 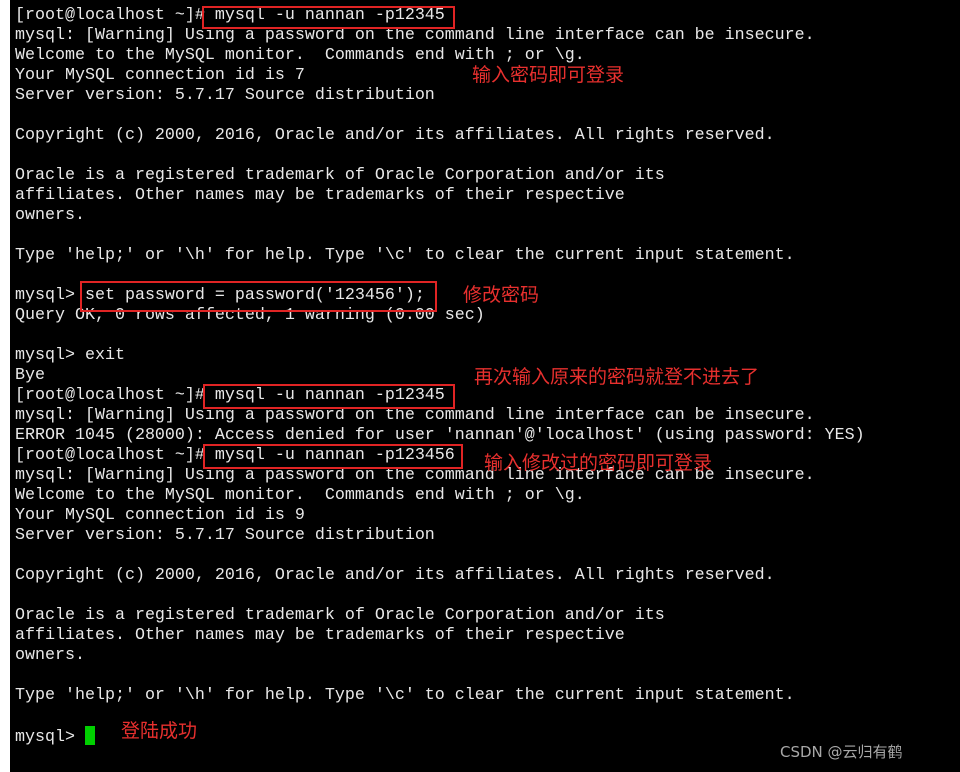 I want to click on annotation-change-password: 修改密码, so click(x=501, y=295).